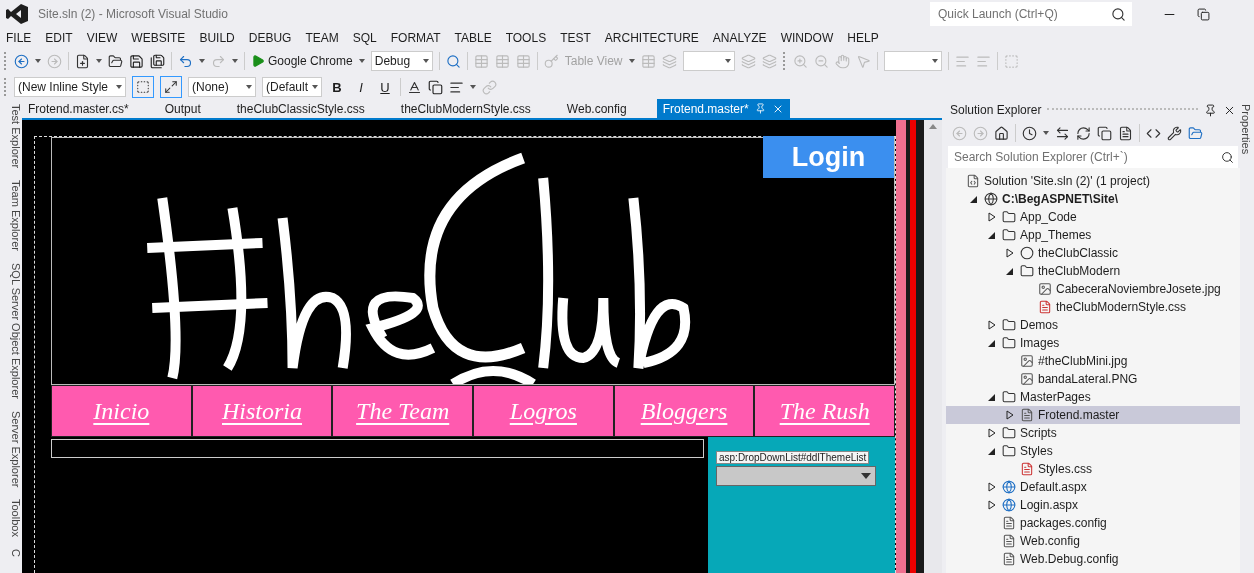 The image size is (1254, 573). I want to click on tree-item: theClubModernStyle.css, so click(1093, 307).